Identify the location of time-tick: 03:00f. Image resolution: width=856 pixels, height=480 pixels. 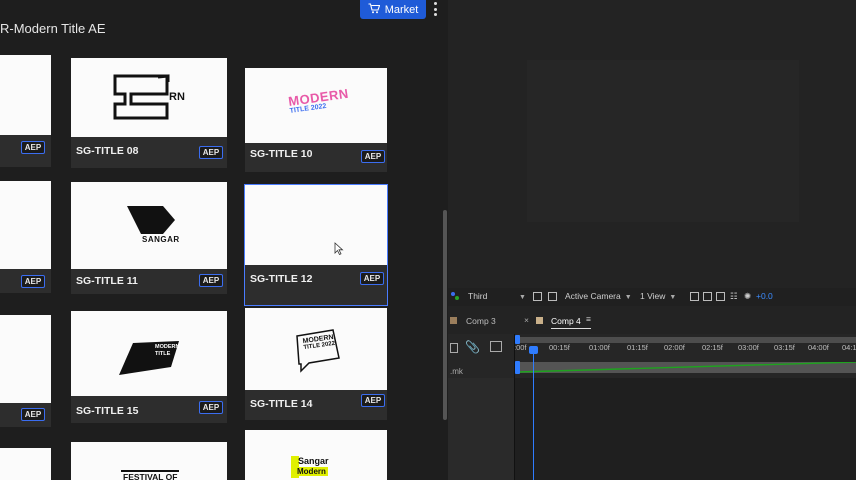
(748, 347).